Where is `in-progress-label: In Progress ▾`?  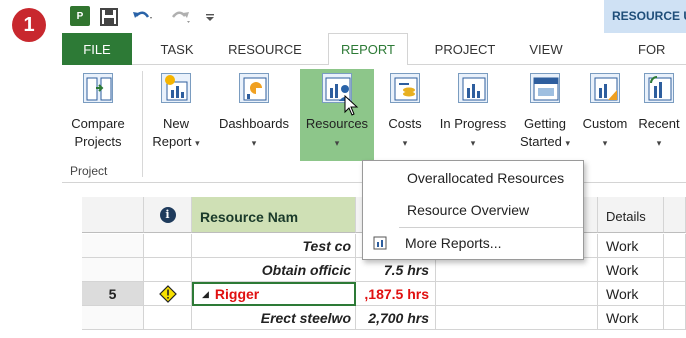 in-progress-label: In Progress ▾ is located at coordinates (473, 132).